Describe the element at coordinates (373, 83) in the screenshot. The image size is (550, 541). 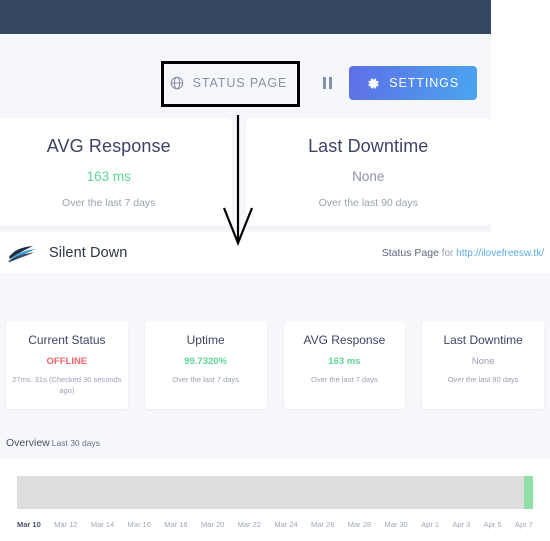
I see `gear-icon` at that location.